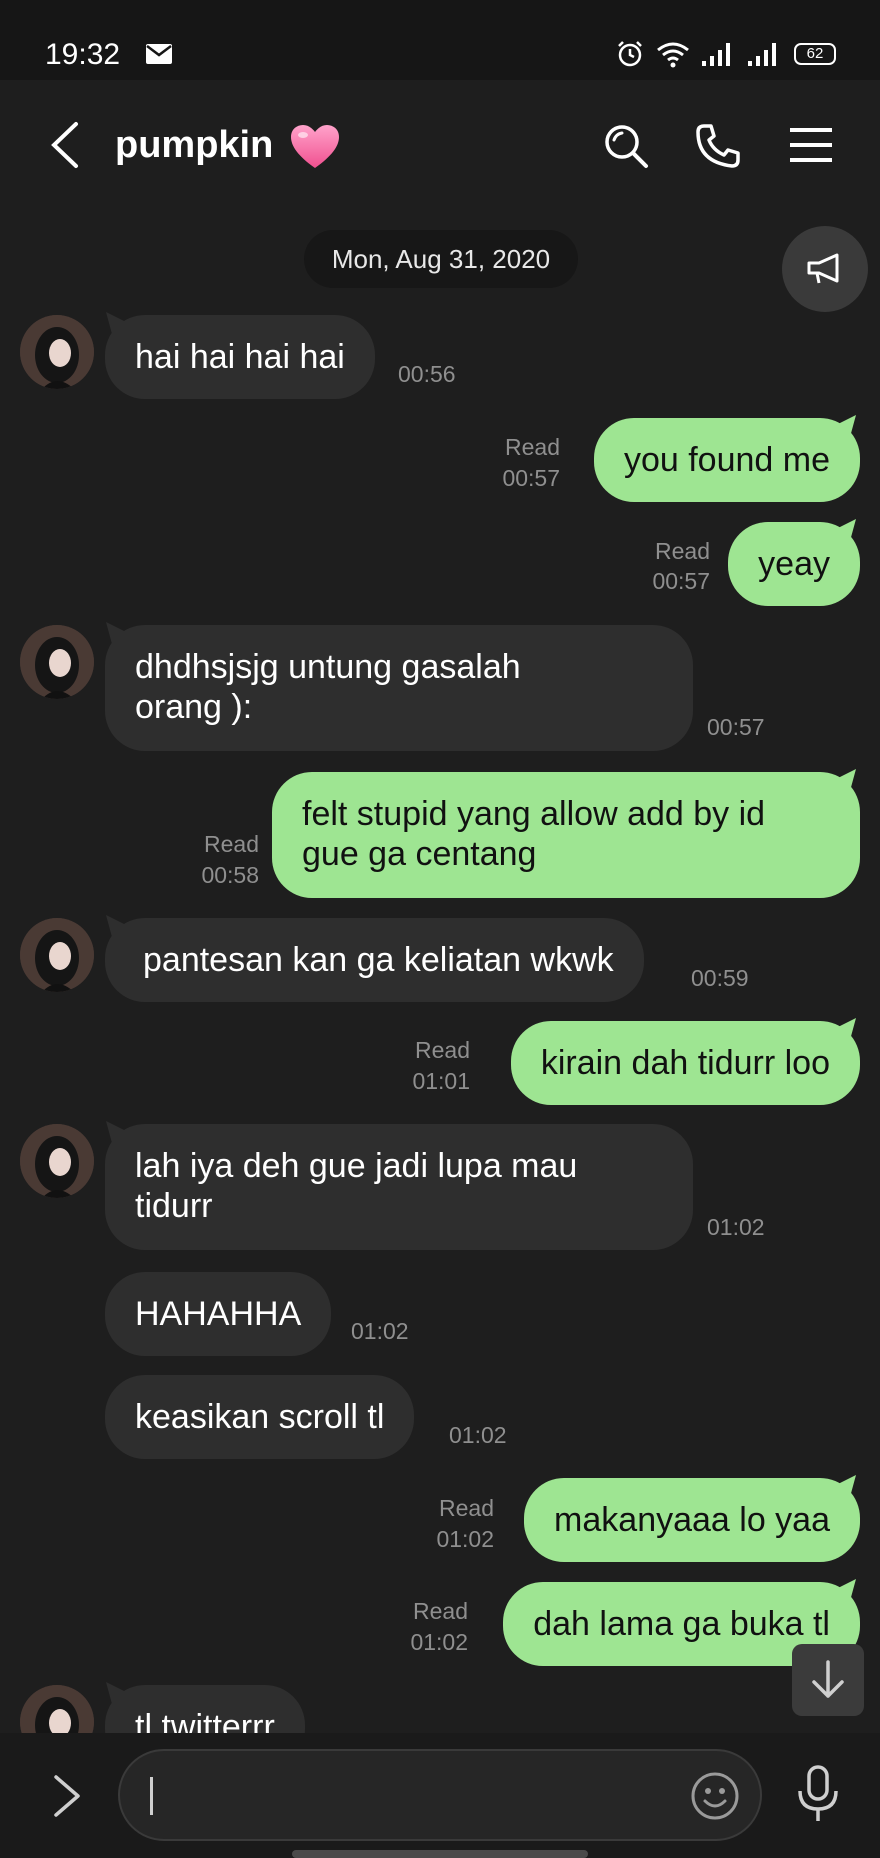  Describe the element at coordinates (440, 145) in the screenshot. I see `chat-header: pumpkin` at that location.